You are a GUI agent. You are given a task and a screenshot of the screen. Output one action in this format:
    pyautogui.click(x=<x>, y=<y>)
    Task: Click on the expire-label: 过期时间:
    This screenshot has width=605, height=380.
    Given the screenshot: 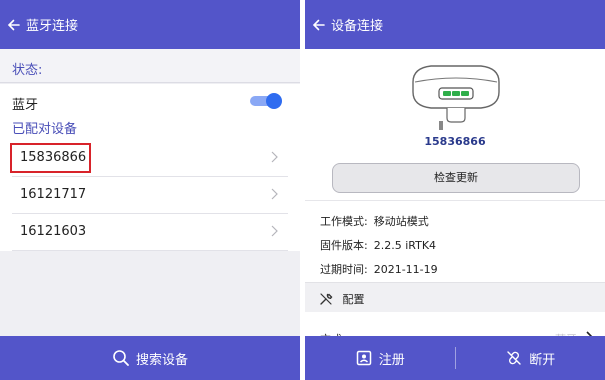 What is the action you would take?
    pyautogui.click(x=344, y=269)
    